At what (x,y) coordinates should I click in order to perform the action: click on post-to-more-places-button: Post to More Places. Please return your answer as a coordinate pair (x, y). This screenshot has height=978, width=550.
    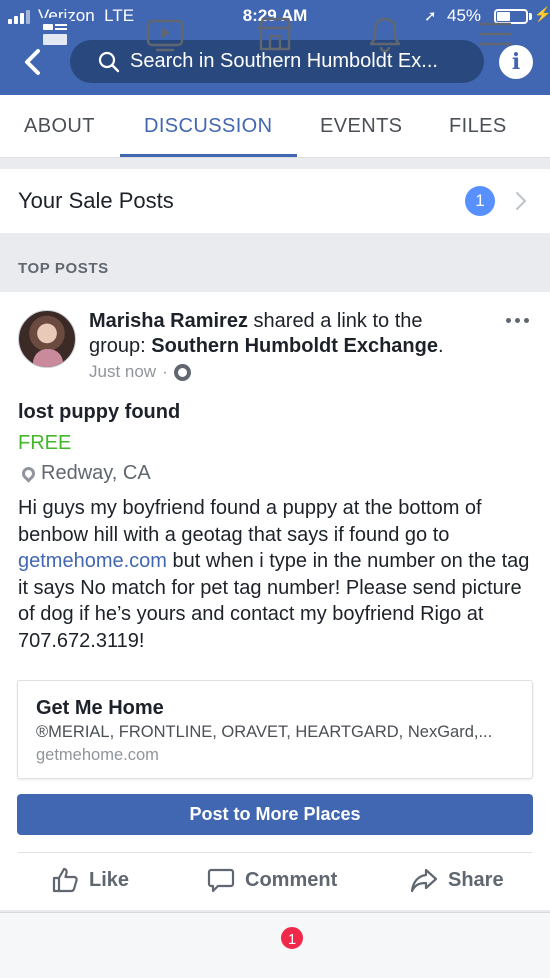
    Looking at the image, I should click on (275, 814).